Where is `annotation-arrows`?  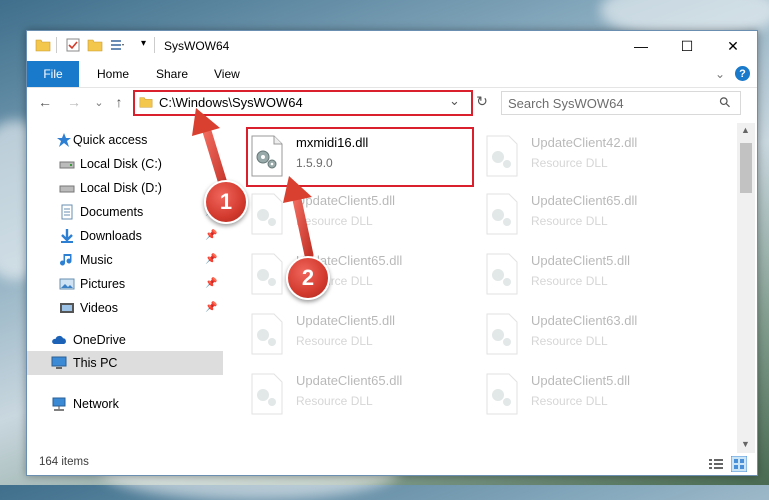 annotation-arrows is located at coordinates (253, 184).